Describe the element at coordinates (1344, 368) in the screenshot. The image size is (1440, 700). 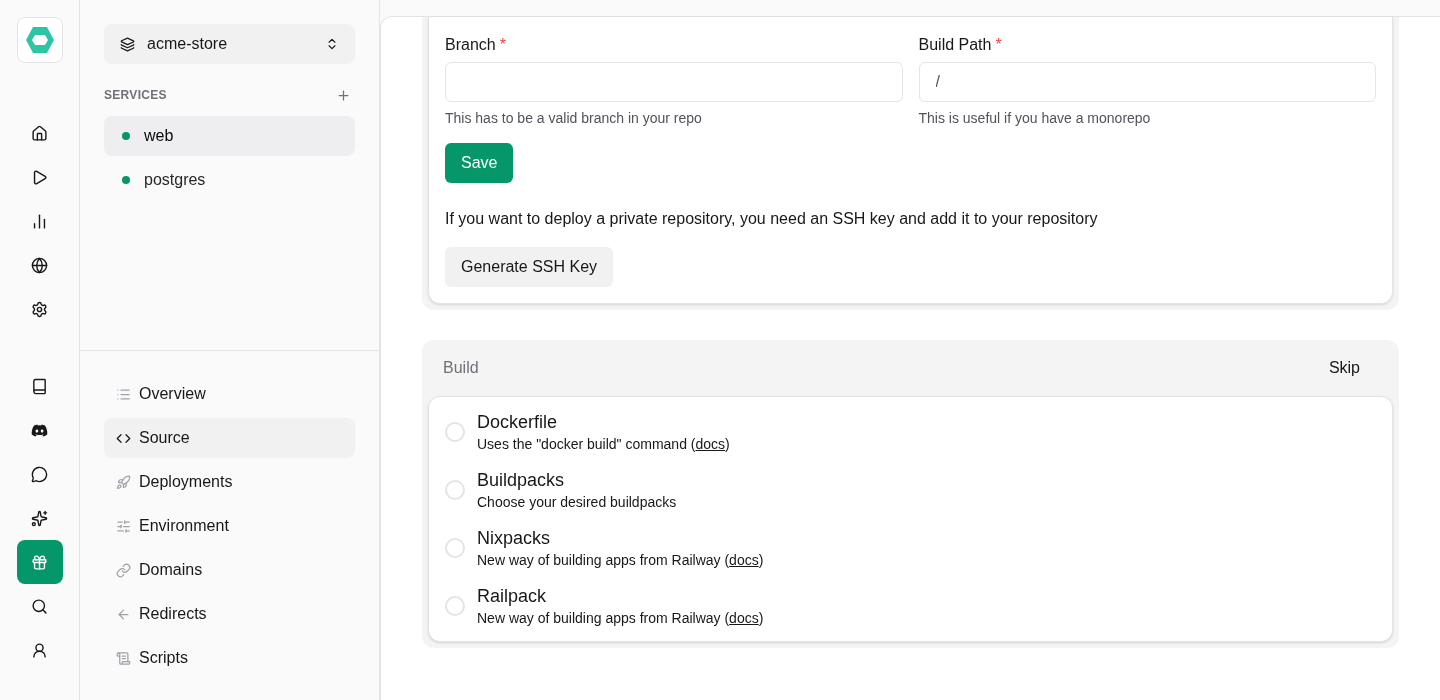
I see `skip-button: Skip` at that location.